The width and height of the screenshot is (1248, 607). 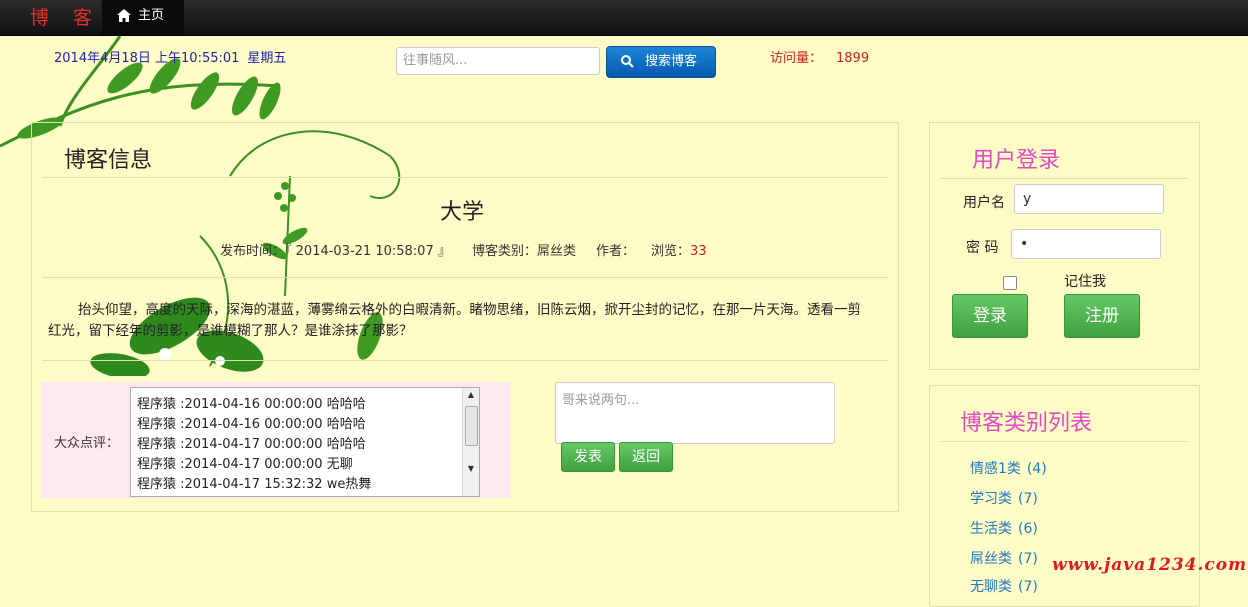 I want to click on password-label: 密 码, so click(x=982, y=248).